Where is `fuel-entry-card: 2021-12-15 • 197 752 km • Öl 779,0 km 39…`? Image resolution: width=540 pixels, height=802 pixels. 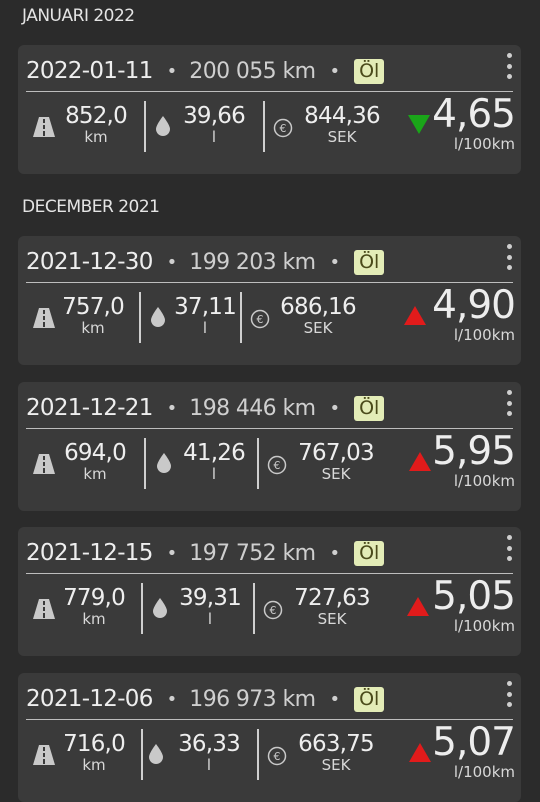 fuel-entry-card: 2021-12-15 • 197 752 km • Öl 779,0 km 39… is located at coordinates (269, 591).